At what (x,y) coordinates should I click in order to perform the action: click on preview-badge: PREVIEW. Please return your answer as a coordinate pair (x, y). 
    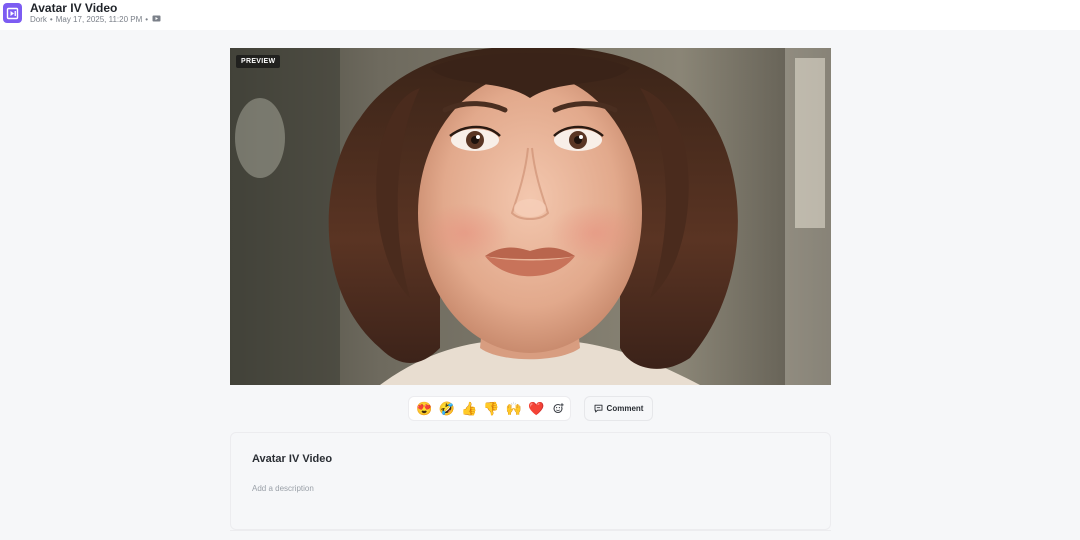
    Looking at the image, I should click on (258, 61).